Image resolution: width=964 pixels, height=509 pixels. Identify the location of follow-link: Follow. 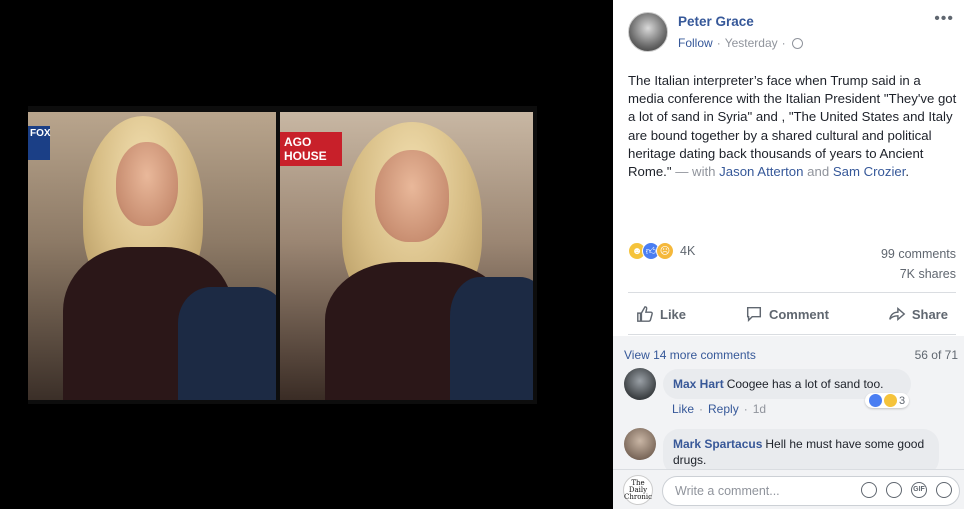
(695, 43).